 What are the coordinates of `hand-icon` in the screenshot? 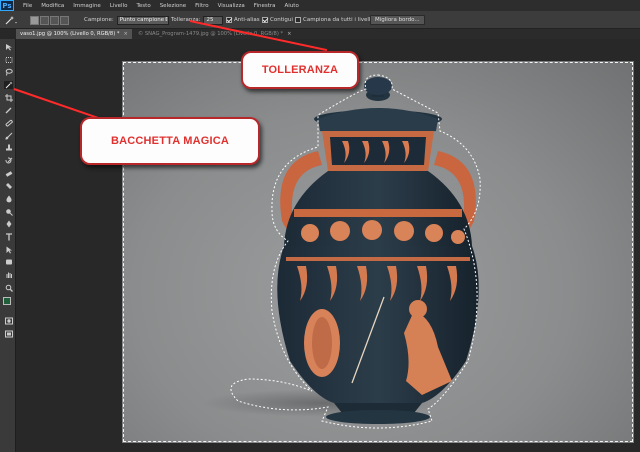 It's located at (8, 275).